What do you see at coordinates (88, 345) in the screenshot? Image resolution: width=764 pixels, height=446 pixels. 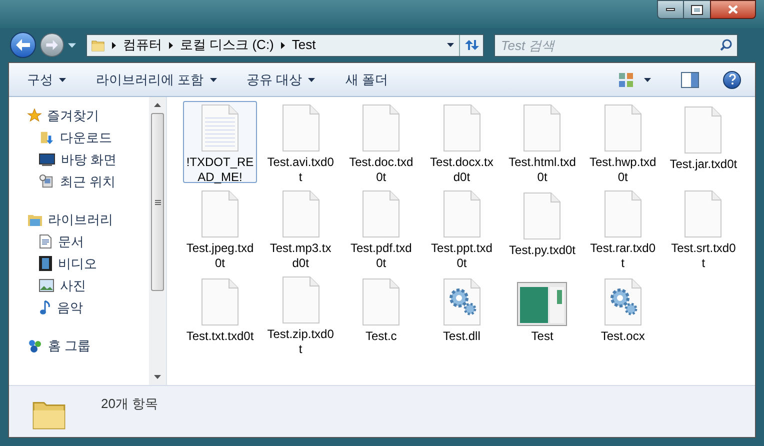 I see `sidebar-group: 홈 그룹` at bounding box center [88, 345].